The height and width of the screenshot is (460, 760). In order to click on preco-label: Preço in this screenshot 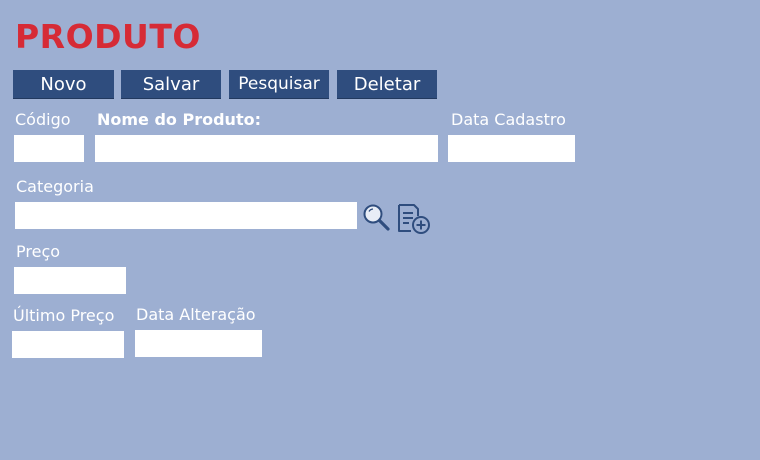, I will do `click(38, 251)`.